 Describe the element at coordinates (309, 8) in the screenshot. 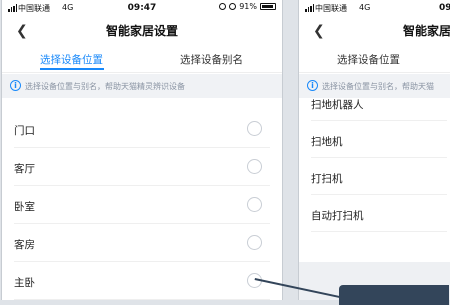

I see `signal-icon` at that location.